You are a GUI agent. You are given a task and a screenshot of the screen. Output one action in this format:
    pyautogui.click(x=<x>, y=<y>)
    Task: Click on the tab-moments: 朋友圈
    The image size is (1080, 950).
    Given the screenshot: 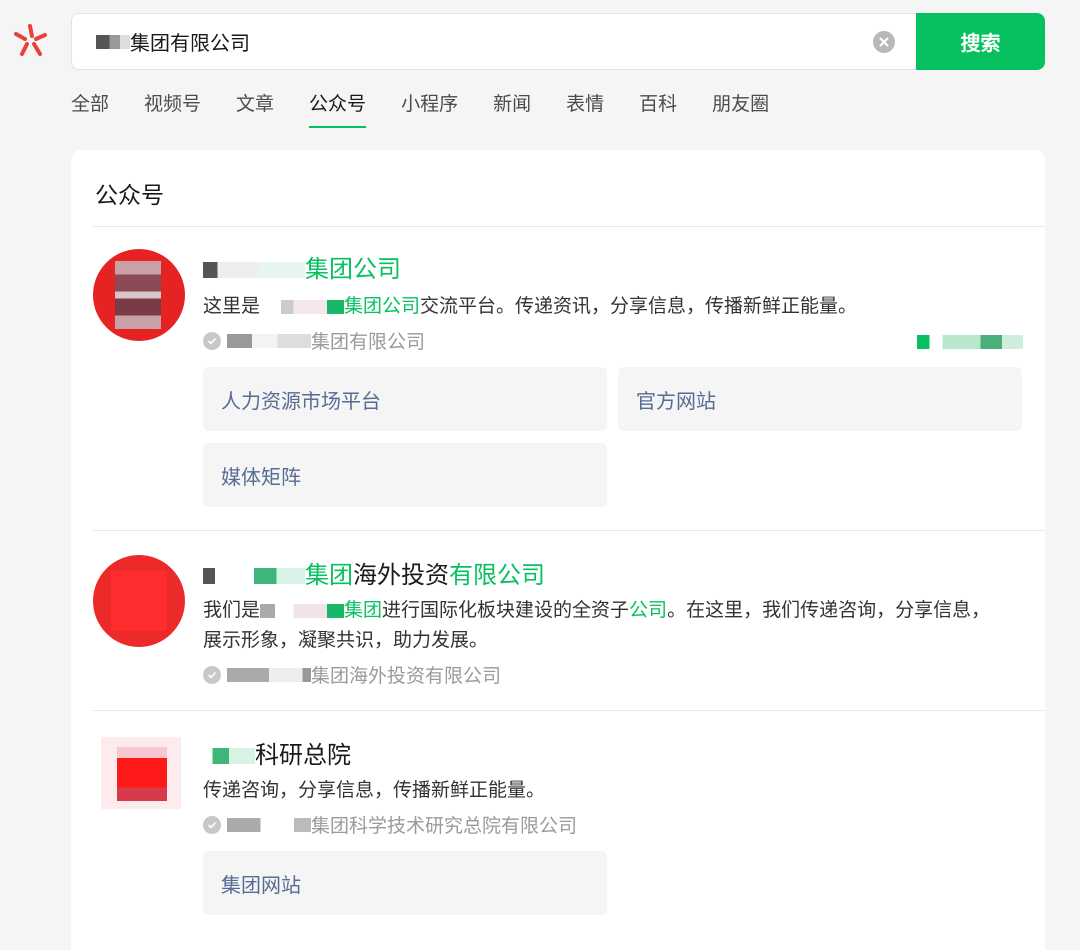 What is the action you would take?
    pyautogui.click(x=740, y=109)
    